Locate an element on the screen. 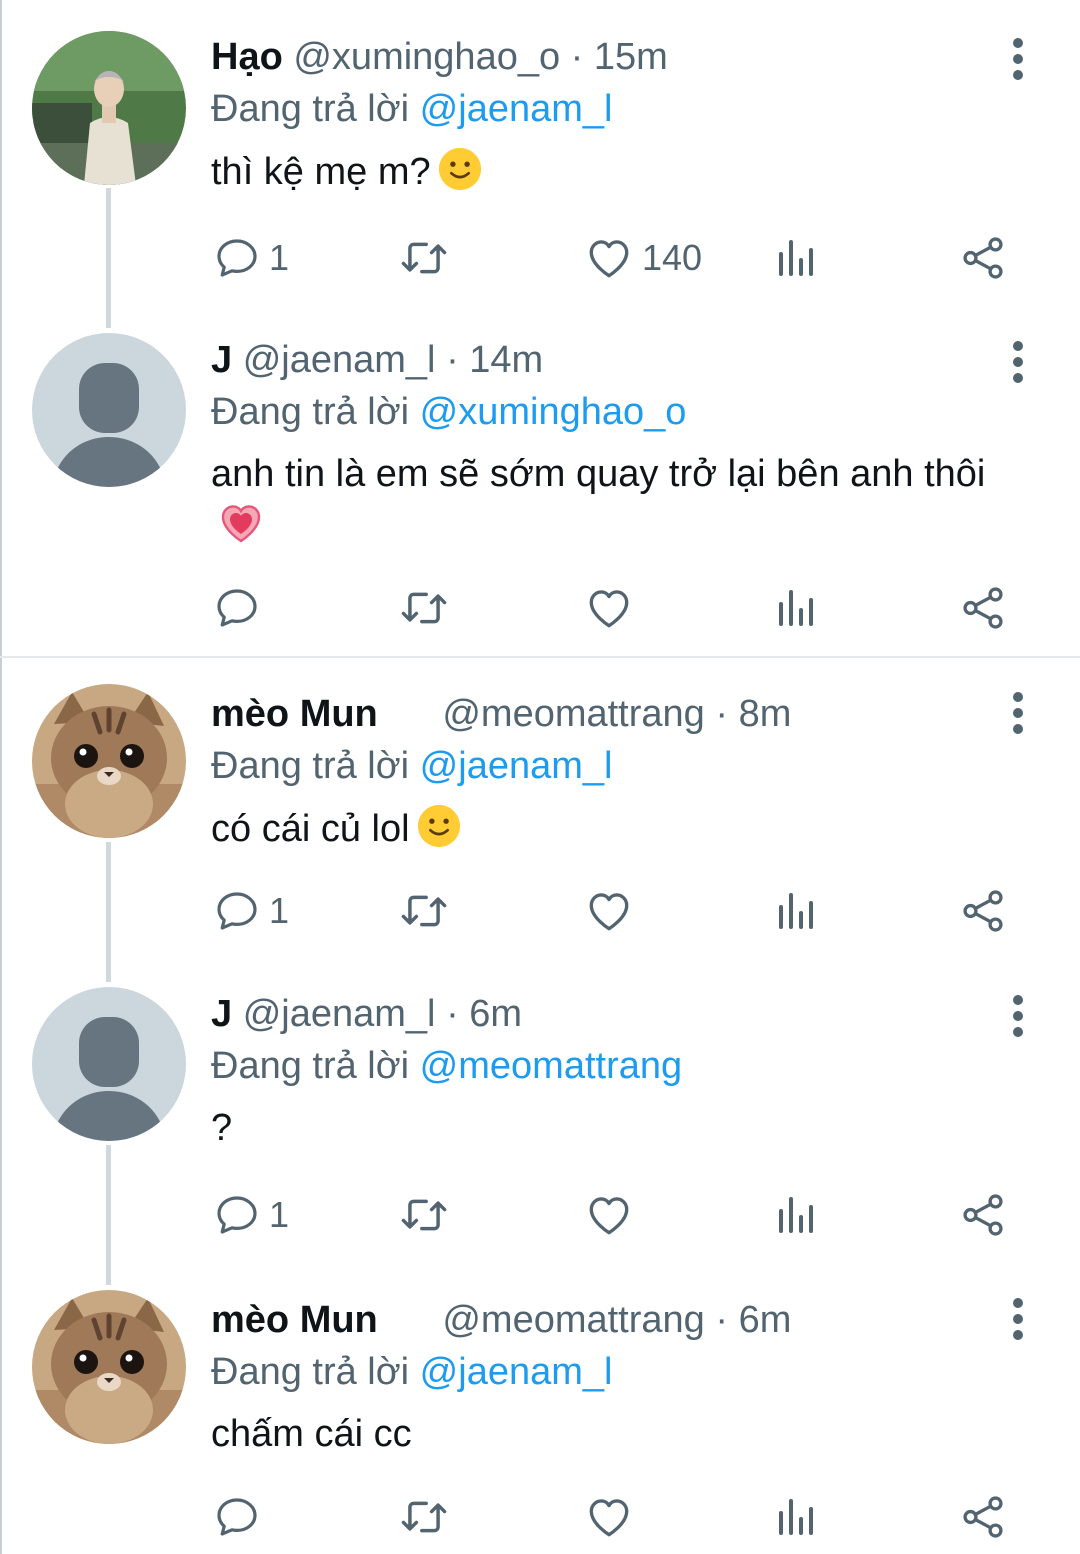 The image size is (1080, 1554). tweet-header: mèo Mun @meomattrang · 6m is located at coordinates (610, 1318).